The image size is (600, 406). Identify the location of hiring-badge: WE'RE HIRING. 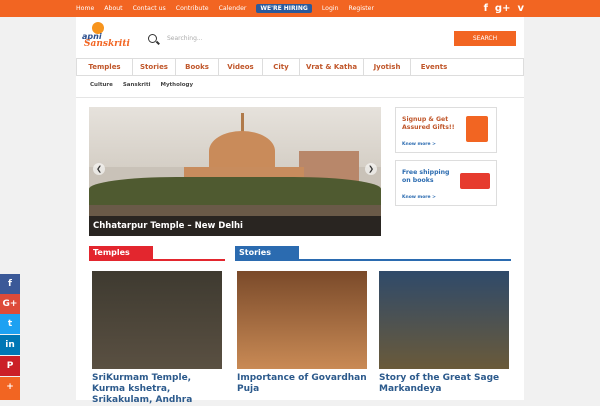
(284, 8).